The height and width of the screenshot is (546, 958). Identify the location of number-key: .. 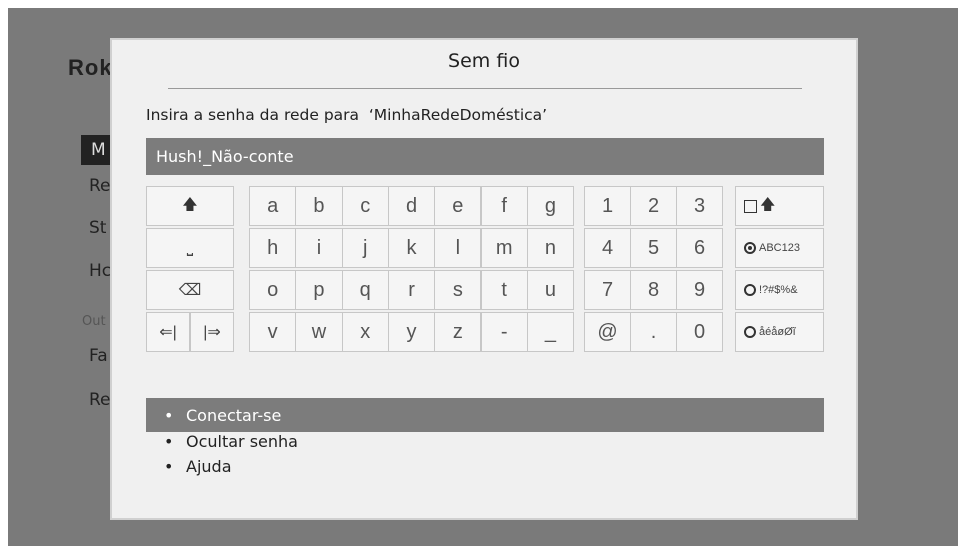
(653, 332).